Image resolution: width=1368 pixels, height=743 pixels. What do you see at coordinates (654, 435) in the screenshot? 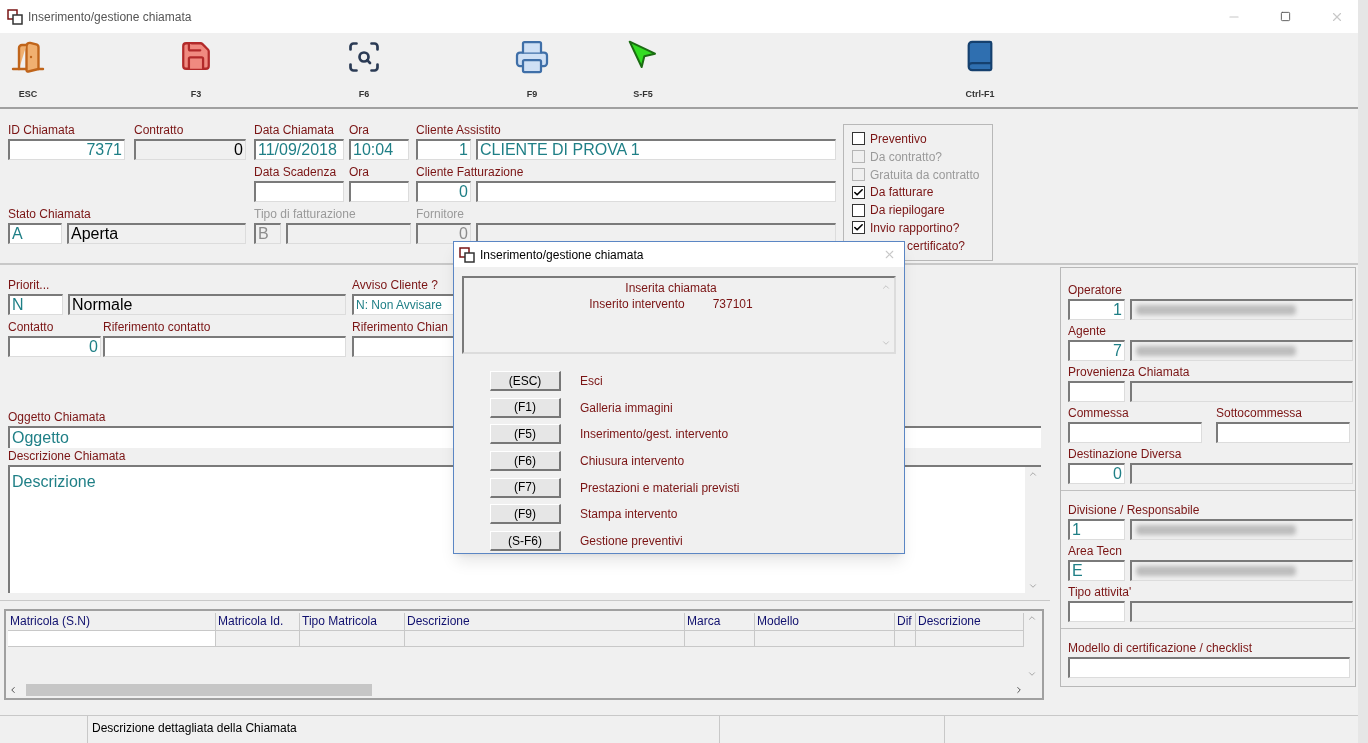
I see `action-label: Inserimento/gest. intervento` at bounding box center [654, 435].